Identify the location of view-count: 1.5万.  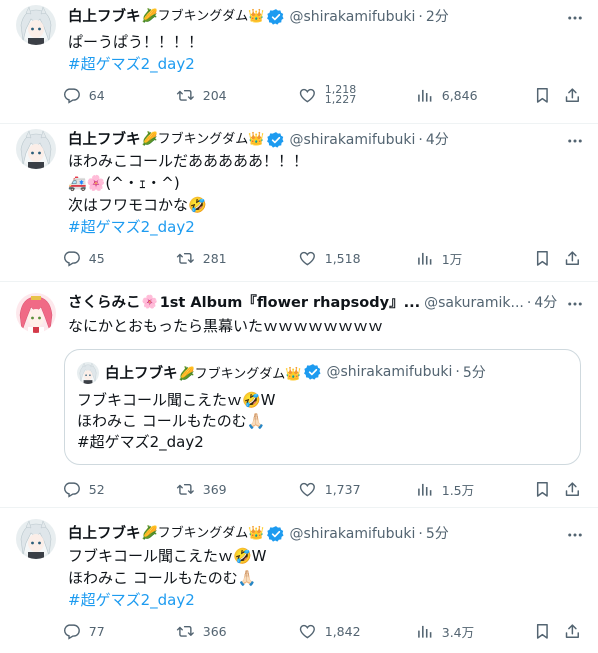
(458, 490).